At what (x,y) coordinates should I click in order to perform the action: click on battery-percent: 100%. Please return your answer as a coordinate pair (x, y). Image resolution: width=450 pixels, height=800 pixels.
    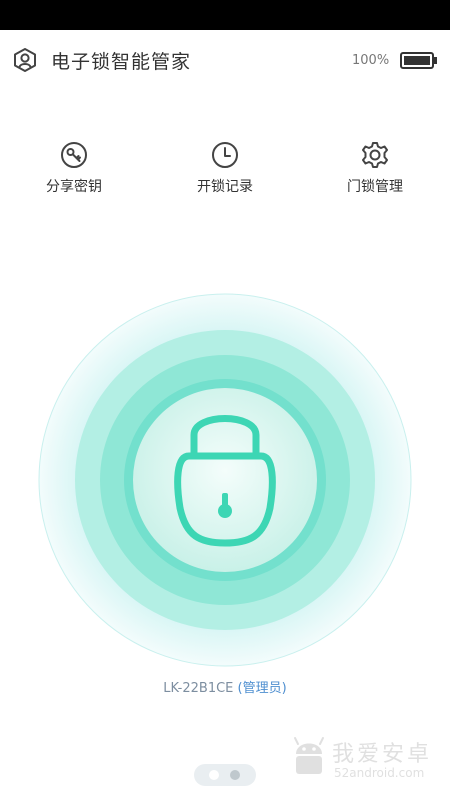
    Looking at the image, I should click on (371, 60).